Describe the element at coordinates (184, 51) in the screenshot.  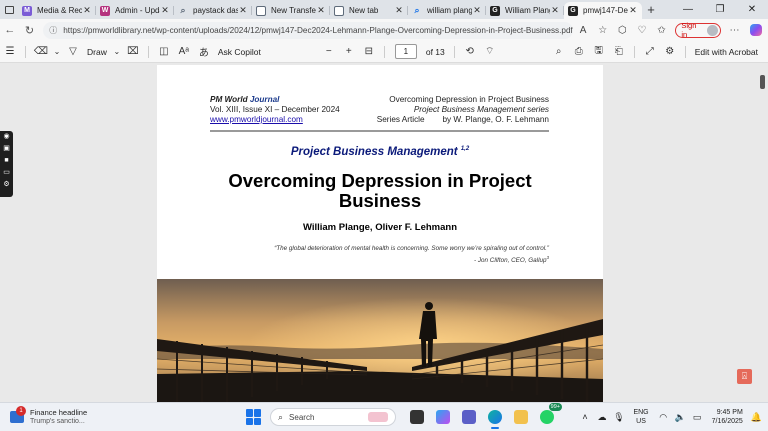
I see `read-aloud-icon: Aᵃ` at that location.